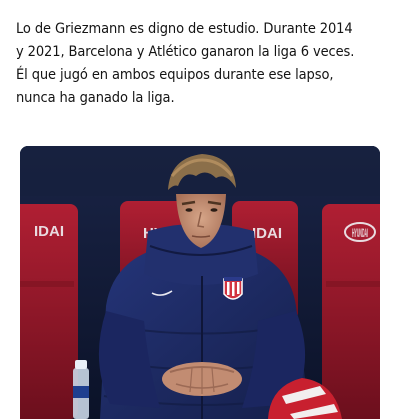 The width and height of the screenshot is (400, 419). Describe the element at coordinates (202, 379) in the screenshot. I see `clasped-hands` at that location.